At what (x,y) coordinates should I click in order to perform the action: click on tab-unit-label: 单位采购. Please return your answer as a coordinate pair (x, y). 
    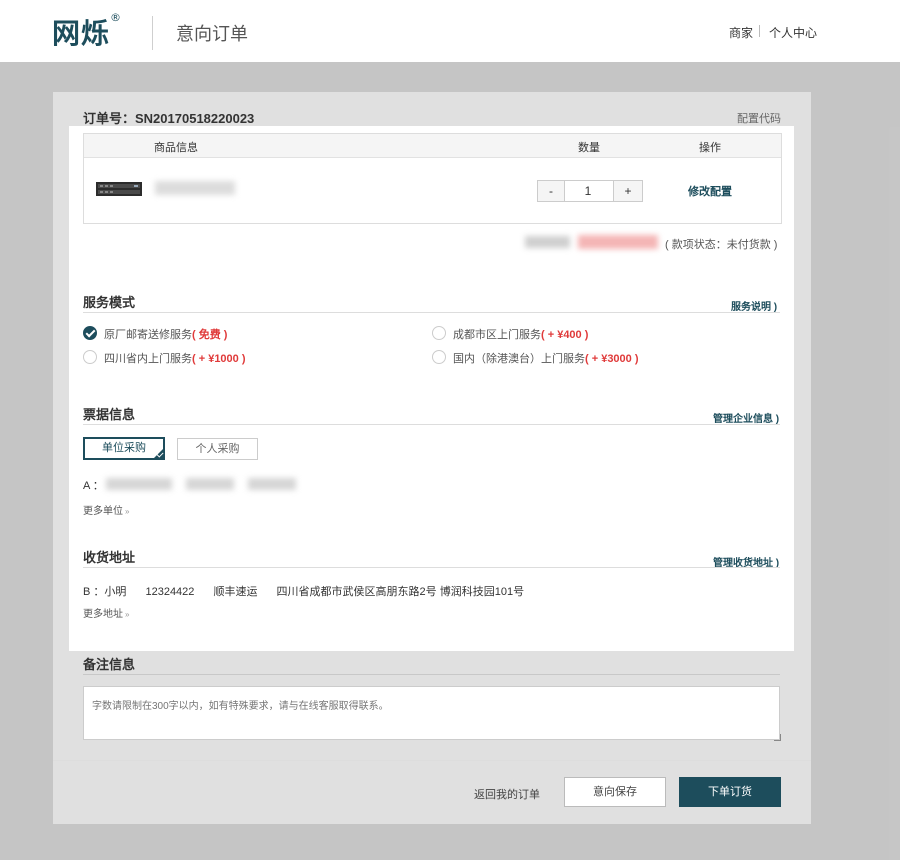
    Looking at the image, I should click on (124, 448).